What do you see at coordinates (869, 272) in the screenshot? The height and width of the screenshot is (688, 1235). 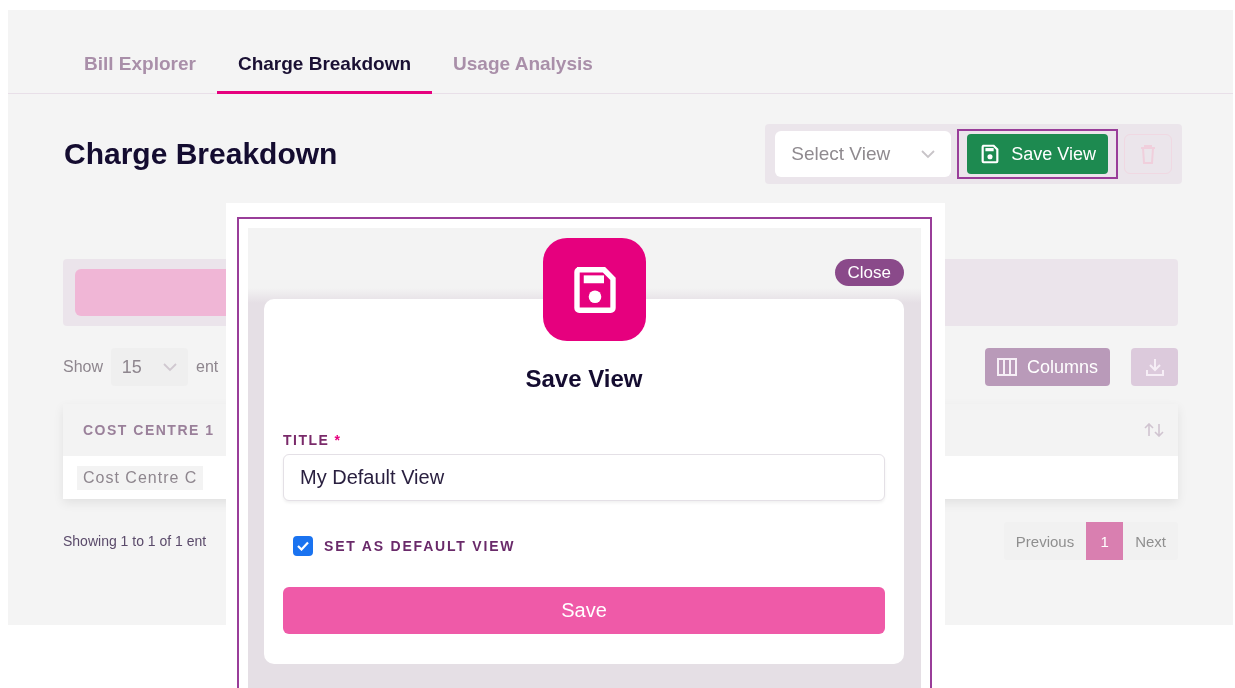 I see `close-button: Close` at bounding box center [869, 272].